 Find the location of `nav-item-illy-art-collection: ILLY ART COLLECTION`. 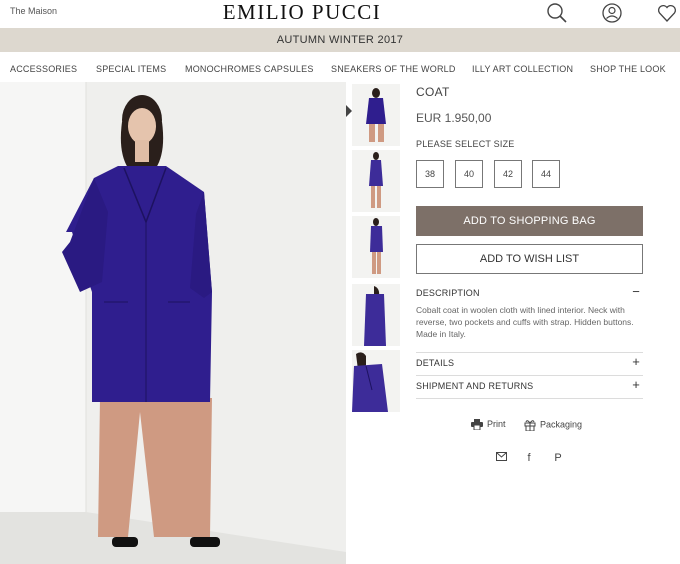

nav-item-illy-art-collection: ILLY ART COLLECTION is located at coordinates (522, 69).